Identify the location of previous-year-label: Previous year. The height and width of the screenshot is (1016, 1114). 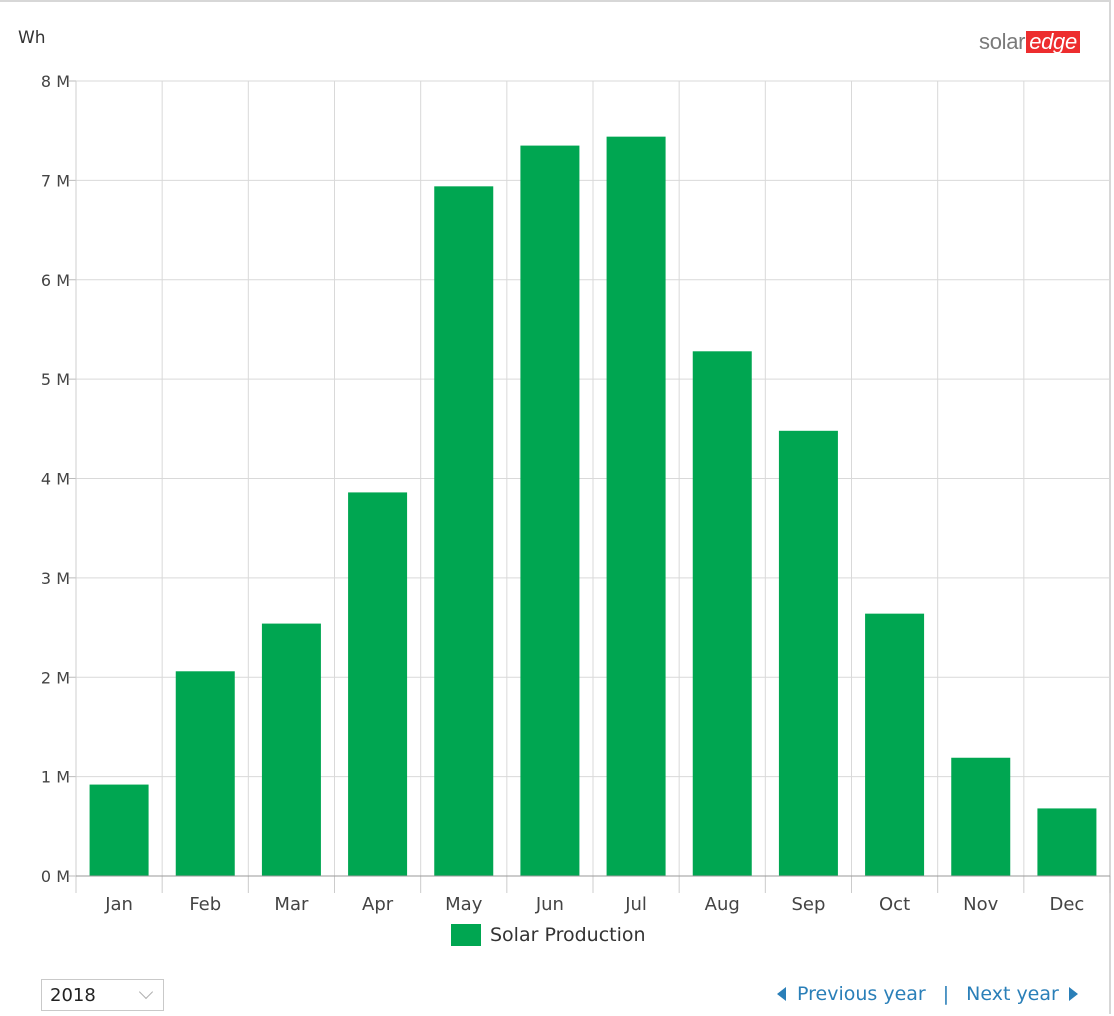
(861, 994).